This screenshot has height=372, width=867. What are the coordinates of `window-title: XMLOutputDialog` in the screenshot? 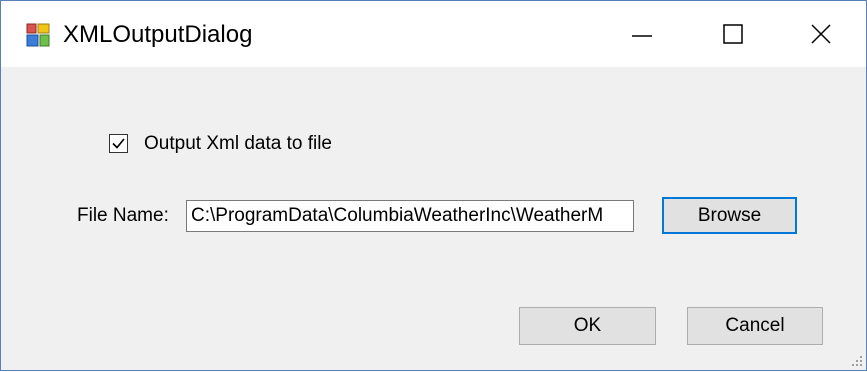 It's located at (158, 34).